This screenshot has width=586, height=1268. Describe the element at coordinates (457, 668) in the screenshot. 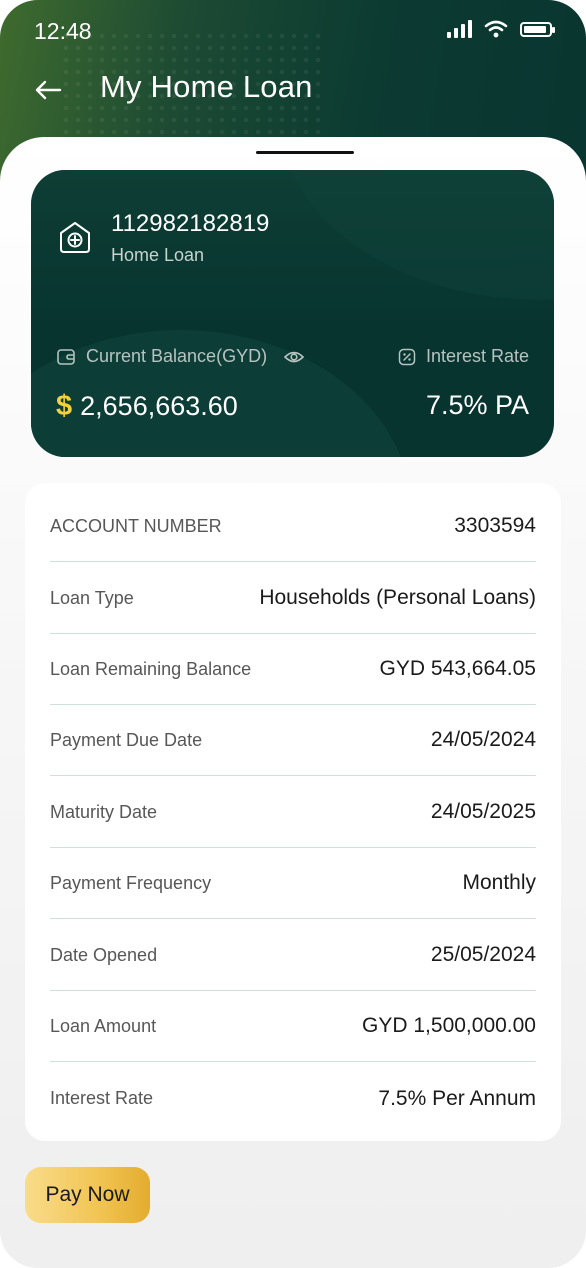

I see `detail-value: GYD 543,664.05` at that location.